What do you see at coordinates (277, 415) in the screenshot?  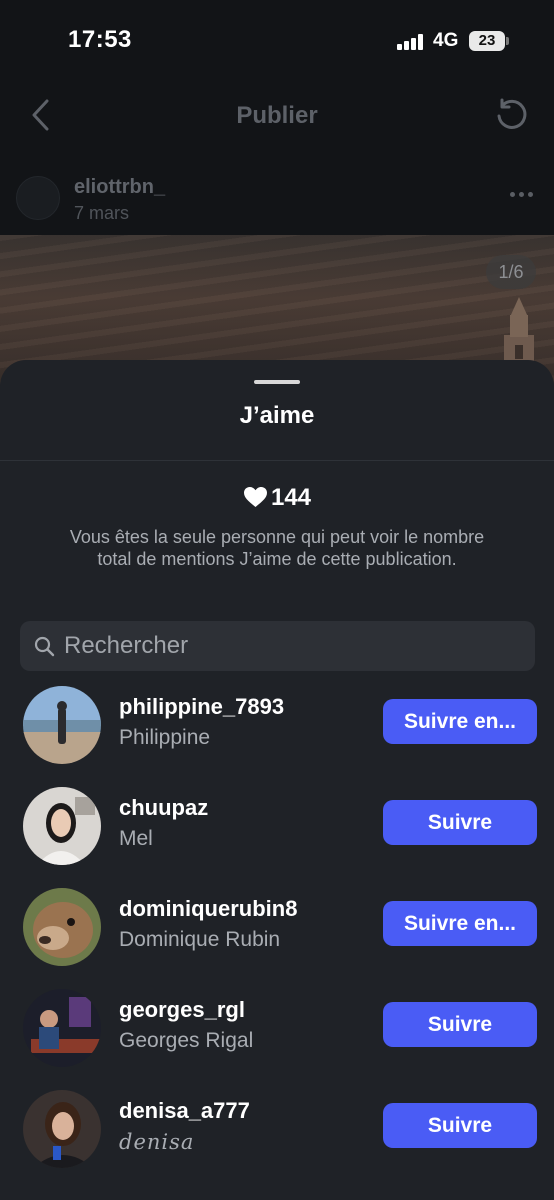 I see `sheet-title: J’aime` at bounding box center [277, 415].